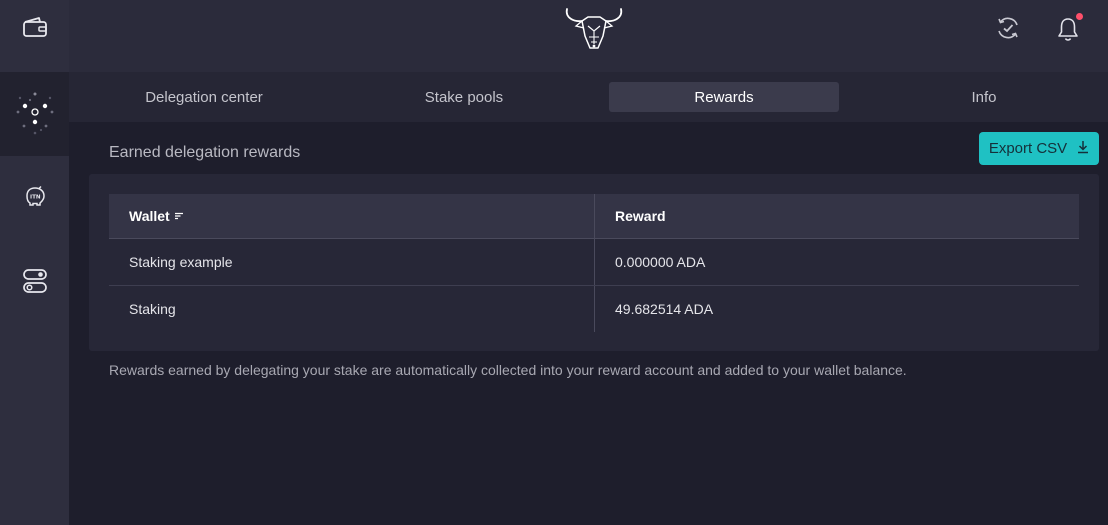 This screenshot has width=1108, height=525. What do you see at coordinates (352, 216) in the screenshot?
I see `wallet-column-header: Wallet` at bounding box center [352, 216].